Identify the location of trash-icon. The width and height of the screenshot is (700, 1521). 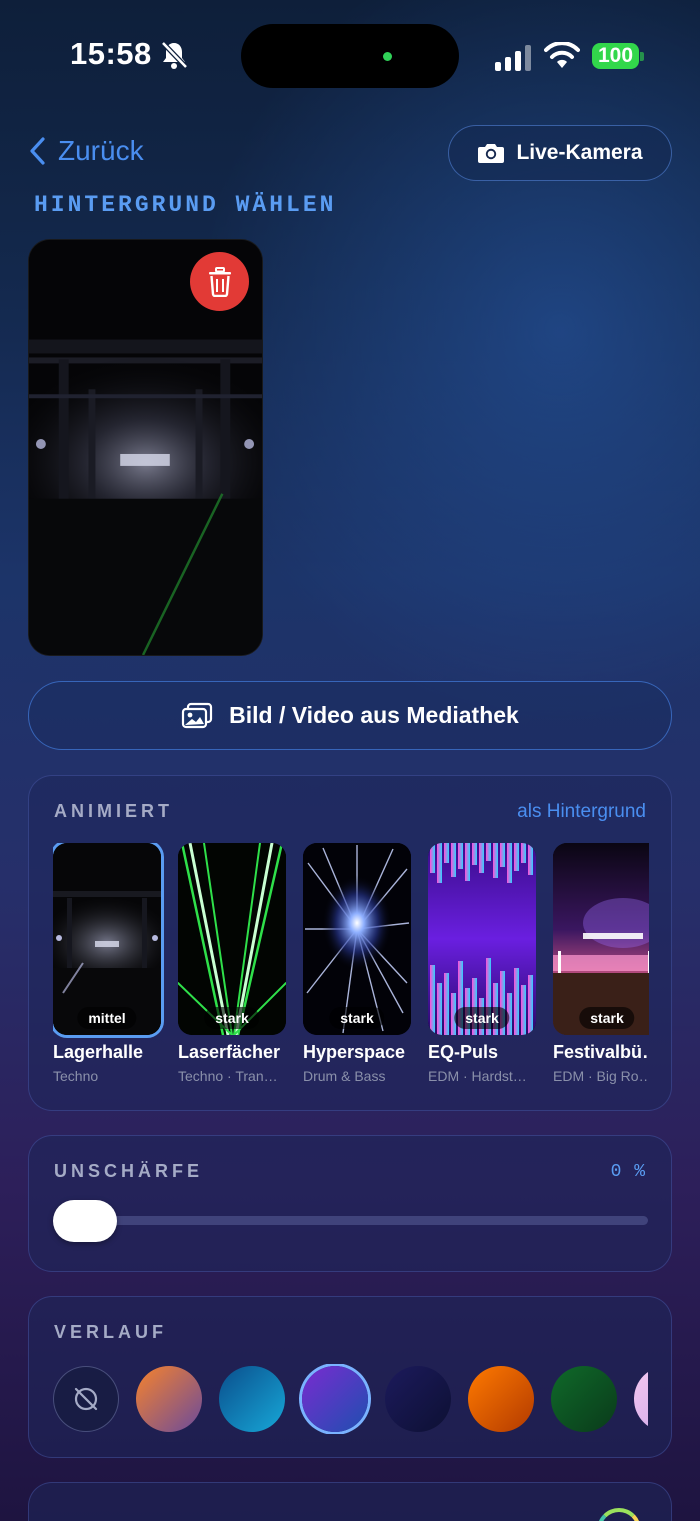
(219, 281).